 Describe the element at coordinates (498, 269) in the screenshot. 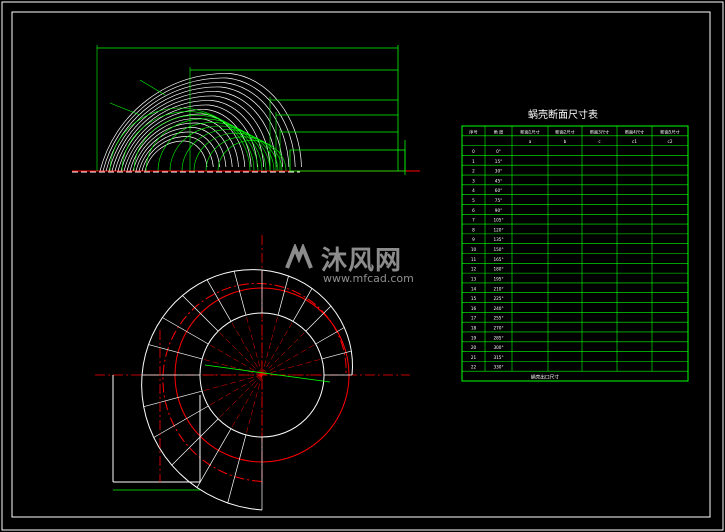

I see `table-cell: 180°` at that location.